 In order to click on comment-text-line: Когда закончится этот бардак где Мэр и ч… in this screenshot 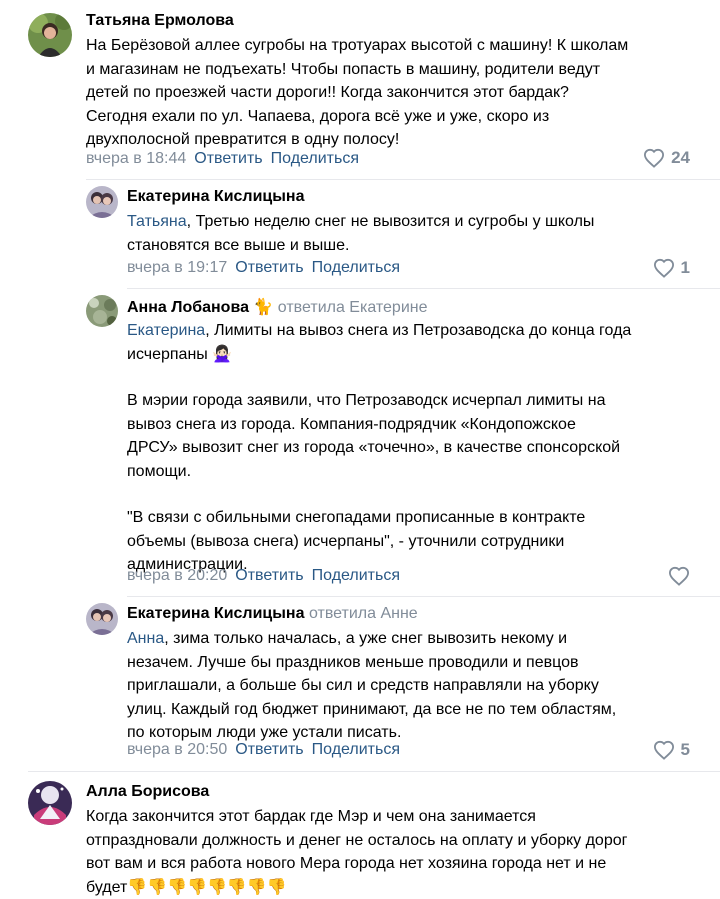, I will do `click(356, 817)`.